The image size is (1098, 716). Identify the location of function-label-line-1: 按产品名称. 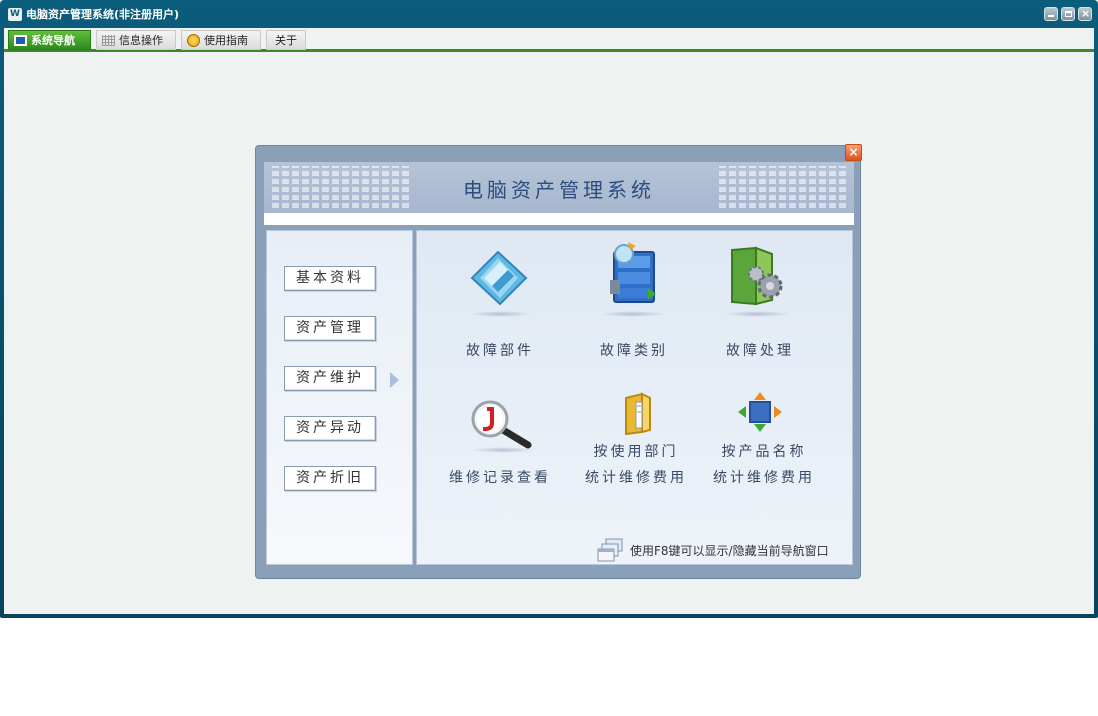
(764, 452).